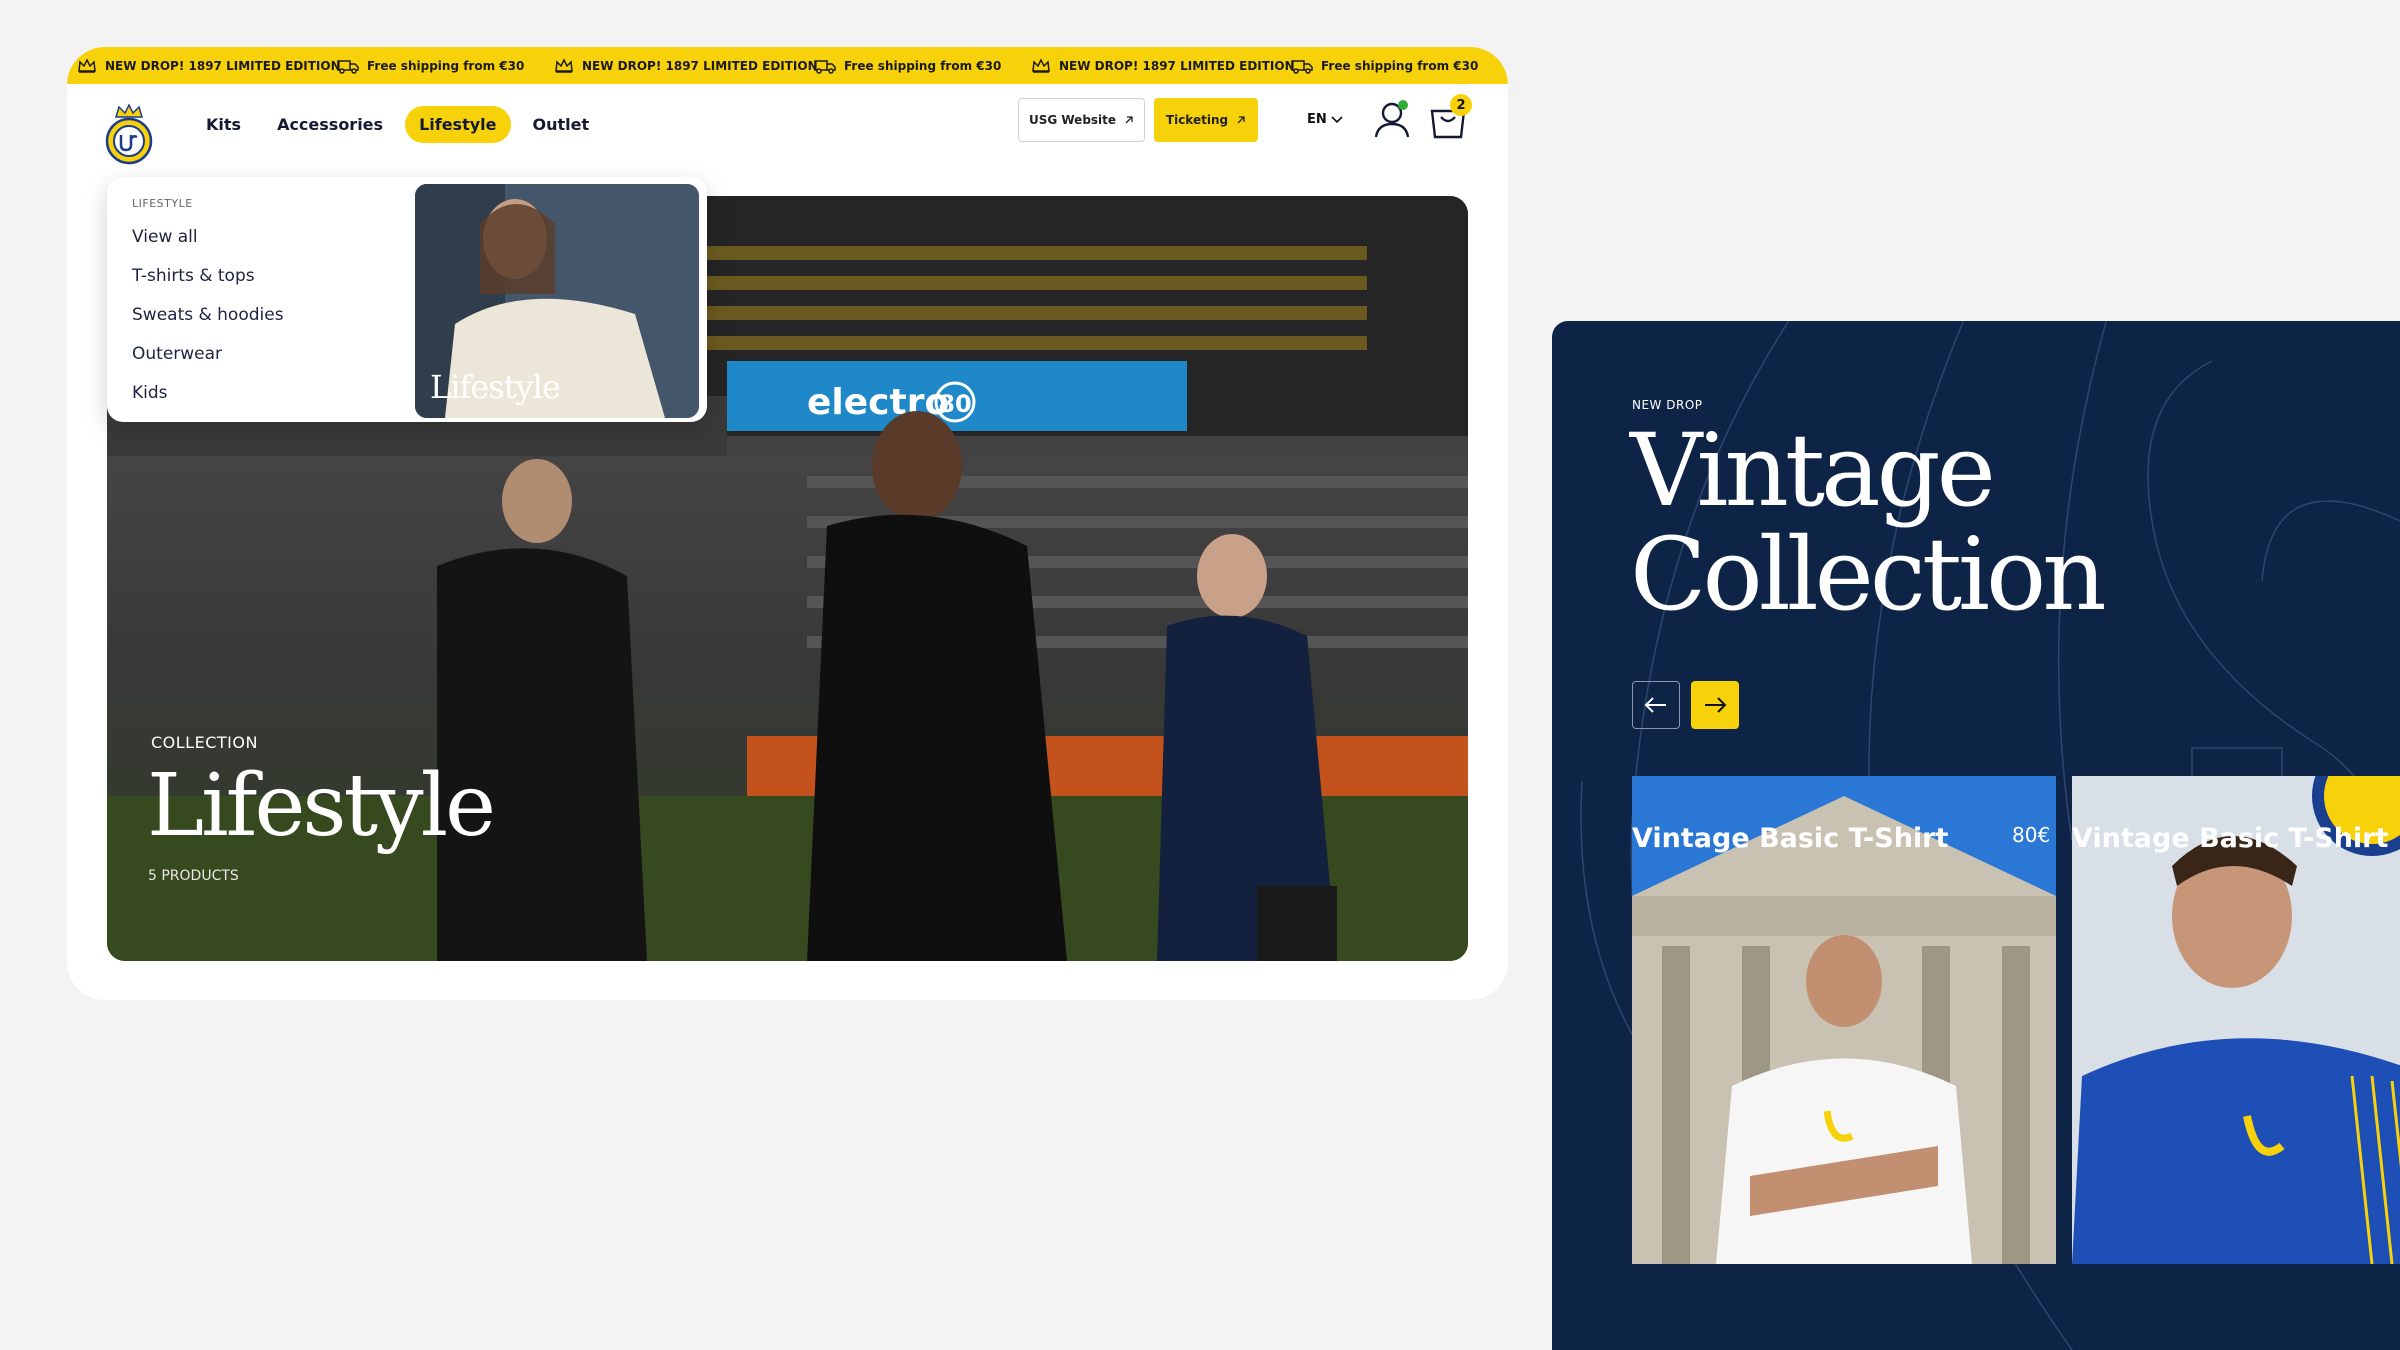  What do you see at coordinates (208, 393) in the screenshot?
I see `dropdown-link-kids: Kids` at bounding box center [208, 393].